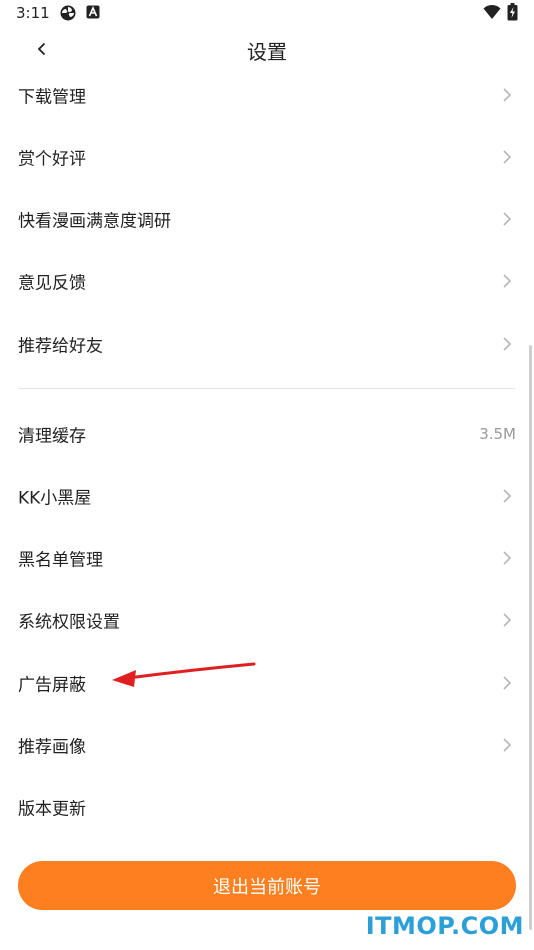 This screenshot has width=534, height=950. Describe the element at coordinates (52, 159) in the screenshot. I see `row-label: 赏个好评` at that location.